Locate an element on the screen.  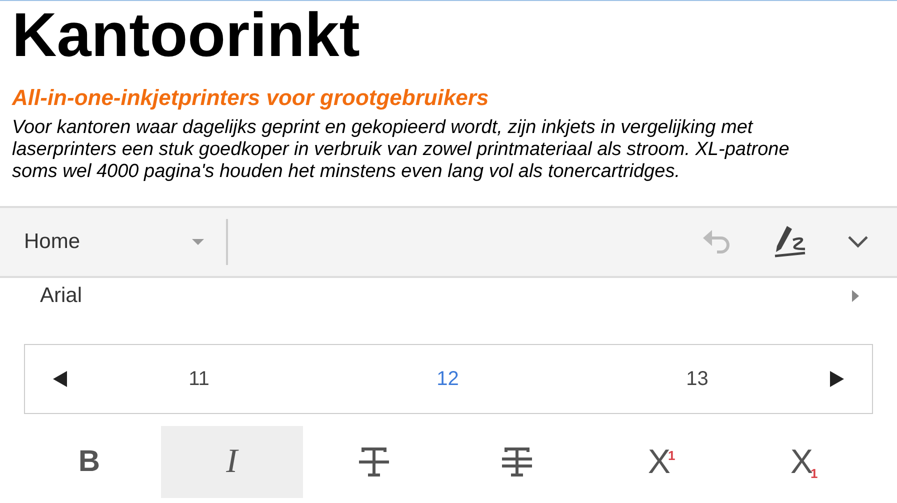
document-title: Kantoorinkt is located at coordinates (186, 36).